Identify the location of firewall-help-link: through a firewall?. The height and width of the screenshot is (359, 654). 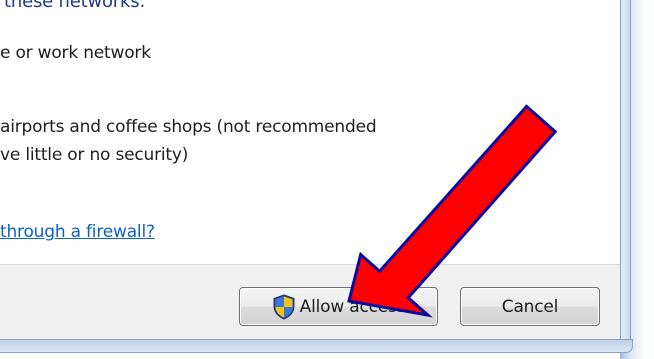
(77, 232).